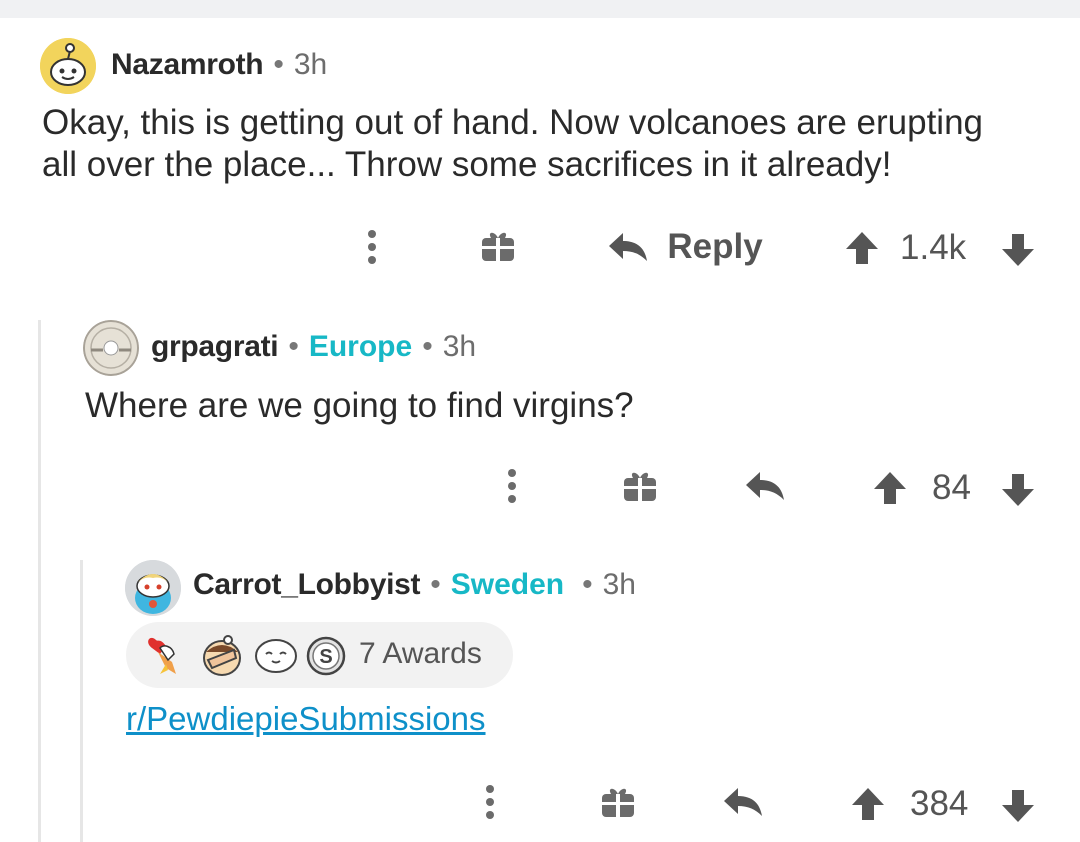 The height and width of the screenshot is (842, 1080). What do you see at coordinates (187, 65) in the screenshot?
I see `username: Nazamroth` at bounding box center [187, 65].